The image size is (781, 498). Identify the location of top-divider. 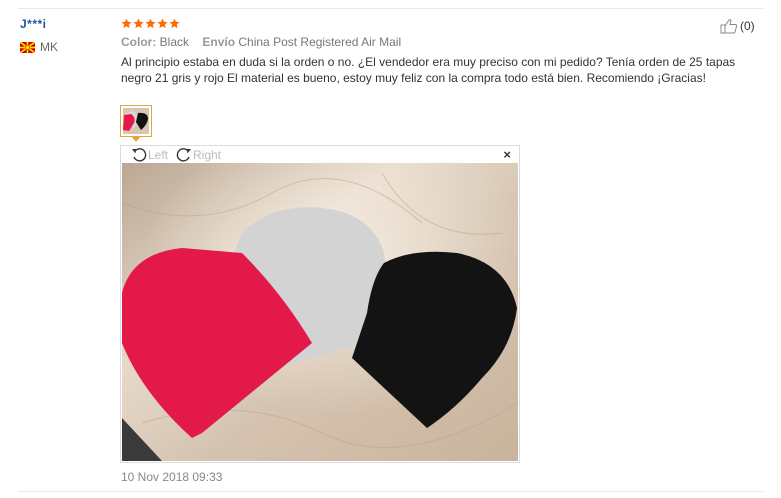
(390, 8).